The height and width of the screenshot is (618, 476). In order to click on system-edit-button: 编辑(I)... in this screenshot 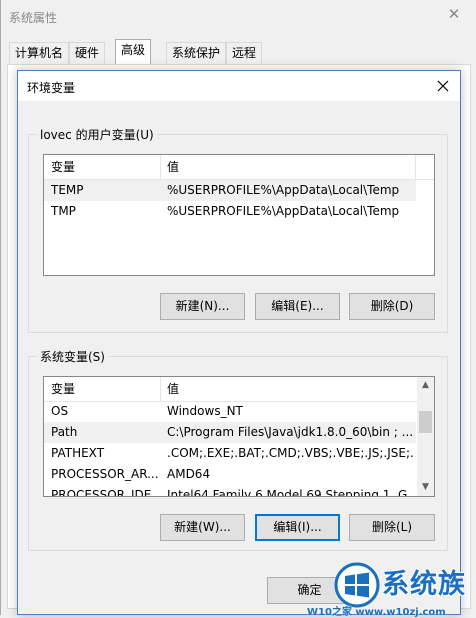, I will do `click(297, 527)`.